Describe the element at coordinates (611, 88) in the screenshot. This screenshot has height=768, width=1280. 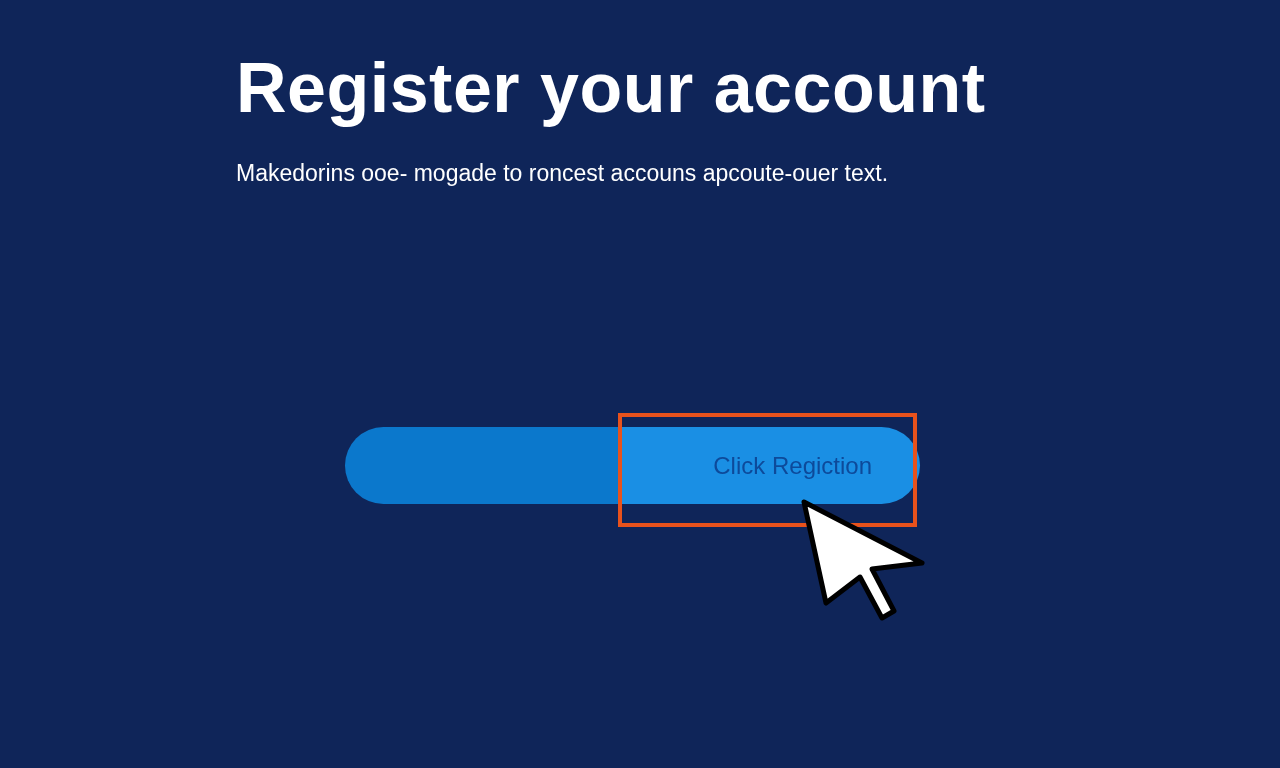
I see `page-title: Register your account` at that location.